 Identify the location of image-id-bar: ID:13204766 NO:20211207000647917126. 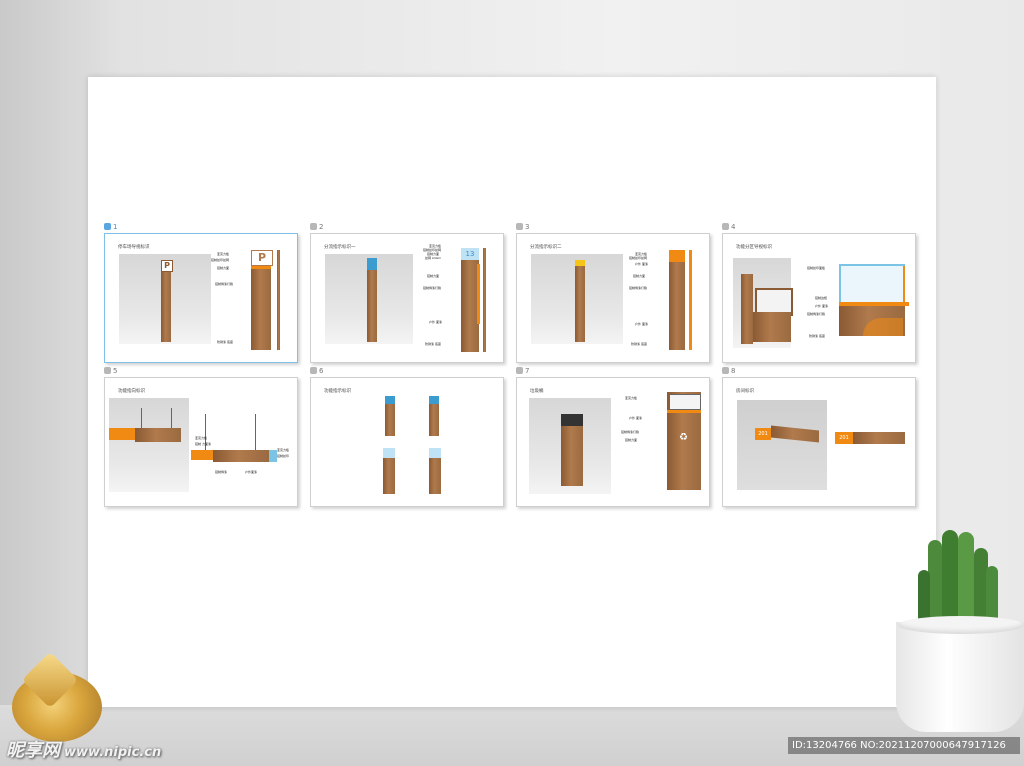
(904, 745).